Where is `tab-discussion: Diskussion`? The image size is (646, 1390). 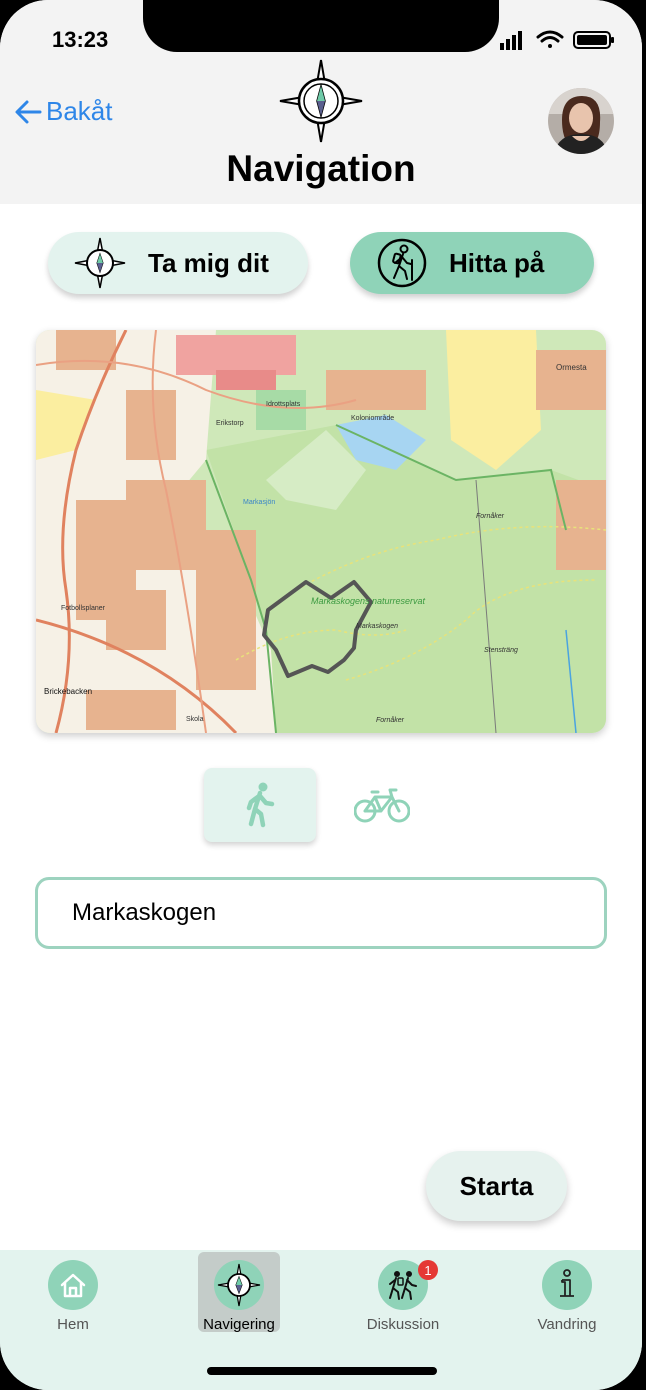
tab-discussion: Diskussion is located at coordinates (403, 1294).